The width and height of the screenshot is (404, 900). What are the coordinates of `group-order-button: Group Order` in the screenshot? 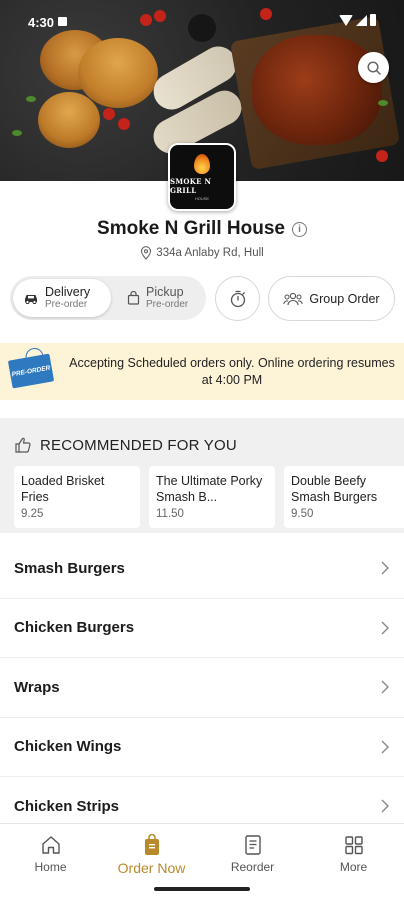 It's located at (331, 298).